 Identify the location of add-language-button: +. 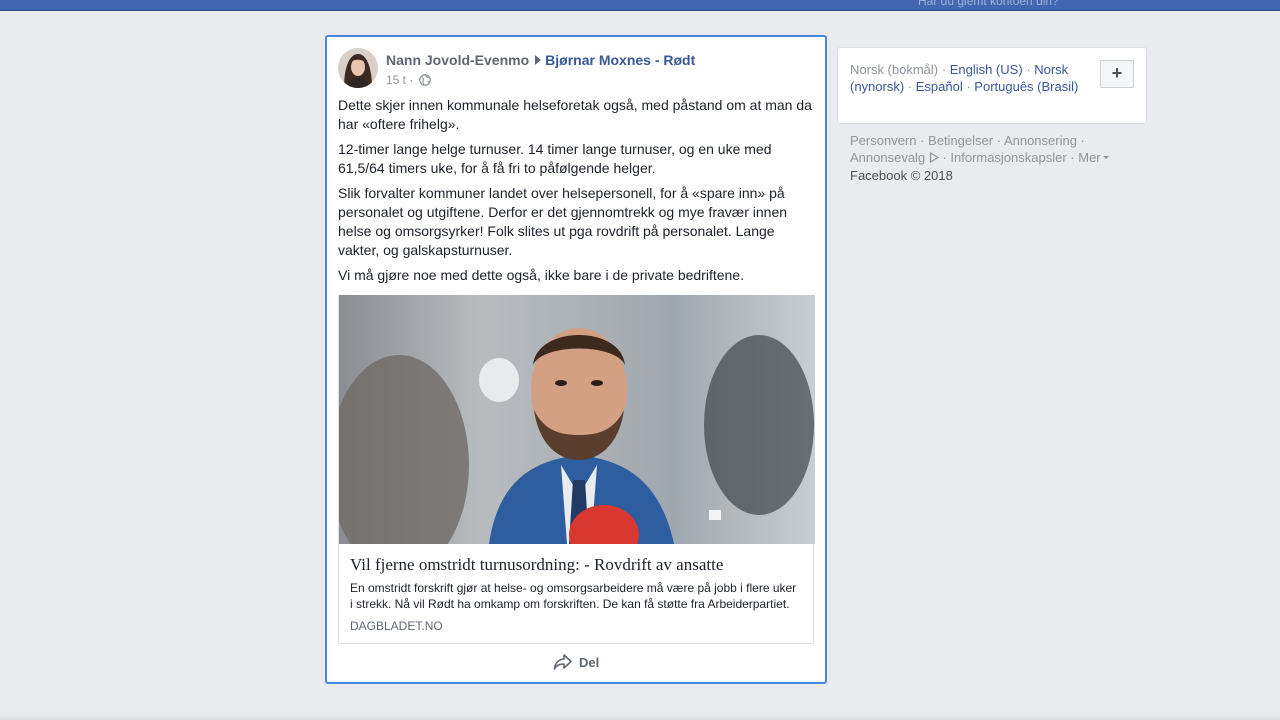
(1117, 74).